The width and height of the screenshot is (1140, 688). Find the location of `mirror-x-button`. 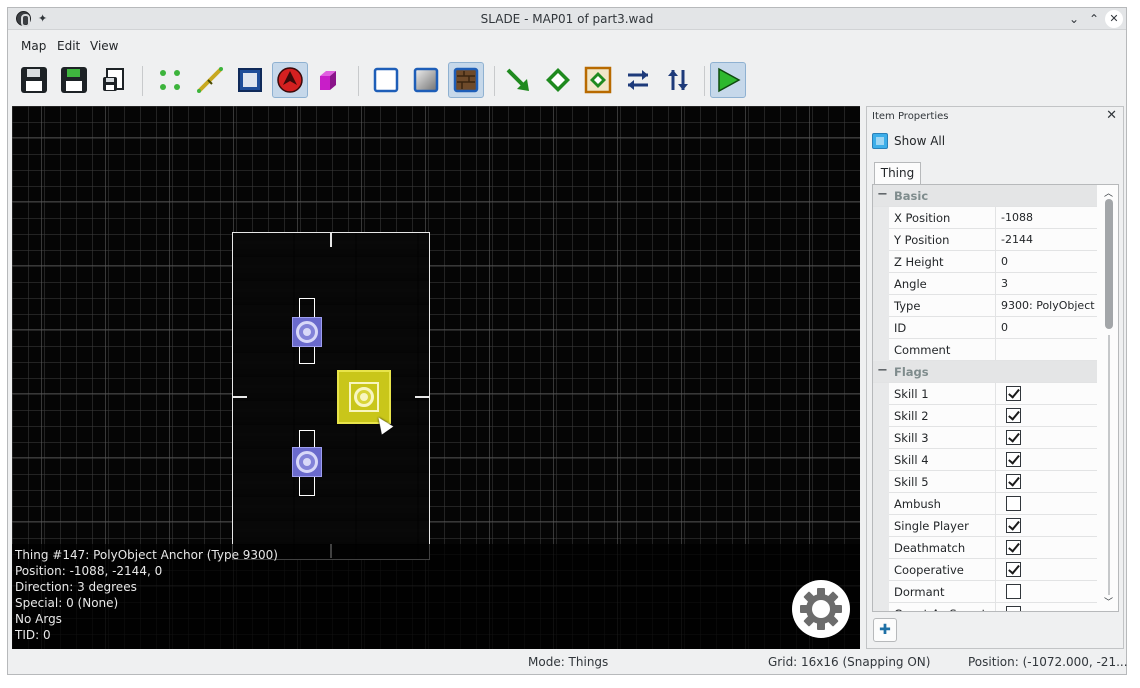

mirror-x-button is located at coordinates (638, 80).